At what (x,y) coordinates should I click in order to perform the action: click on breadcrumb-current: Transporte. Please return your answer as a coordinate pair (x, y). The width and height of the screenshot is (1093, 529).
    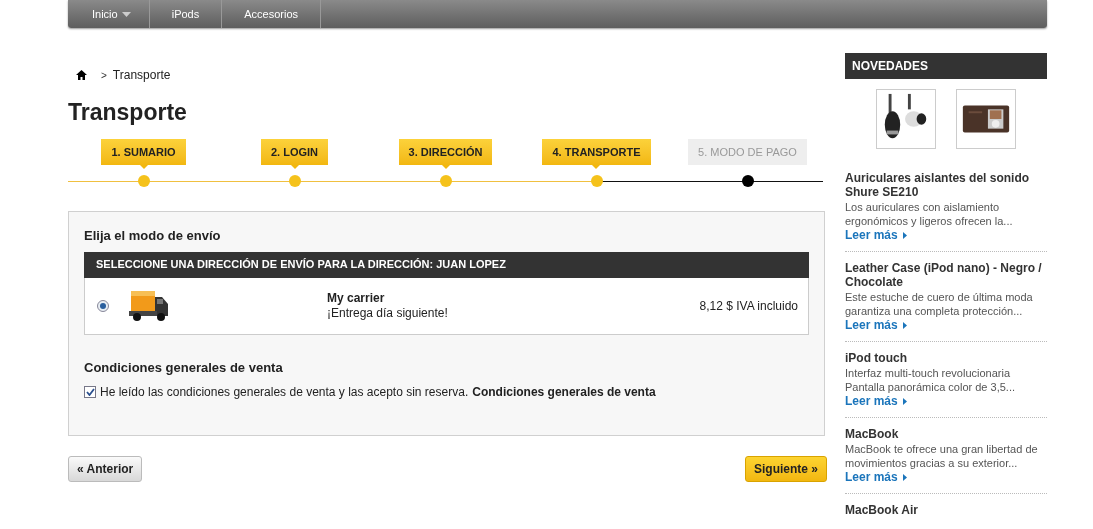
    Looking at the image, I should click on (141, 75).